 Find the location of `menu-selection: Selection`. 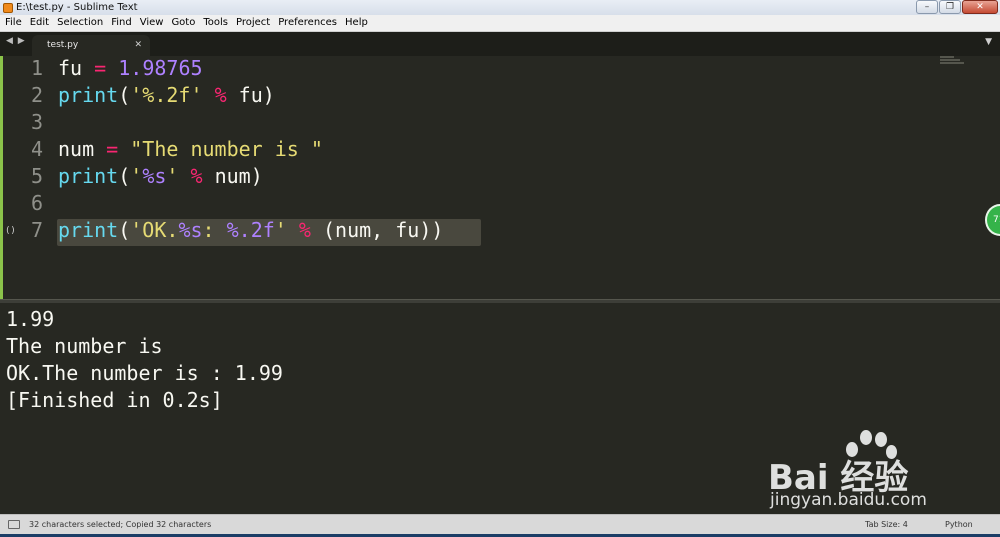

menu-selection: Selection is located at coordinates (80, 23).